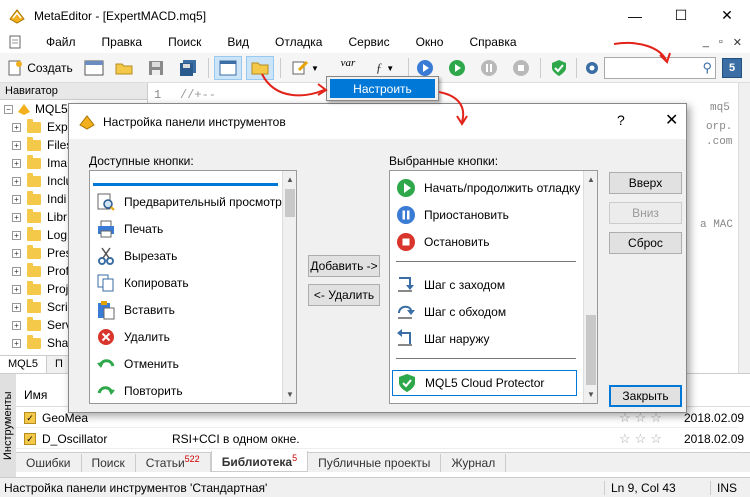 The width and height of the screenshot is (750, 497). I want to click on list-item: Отменить, so click(135, 364).